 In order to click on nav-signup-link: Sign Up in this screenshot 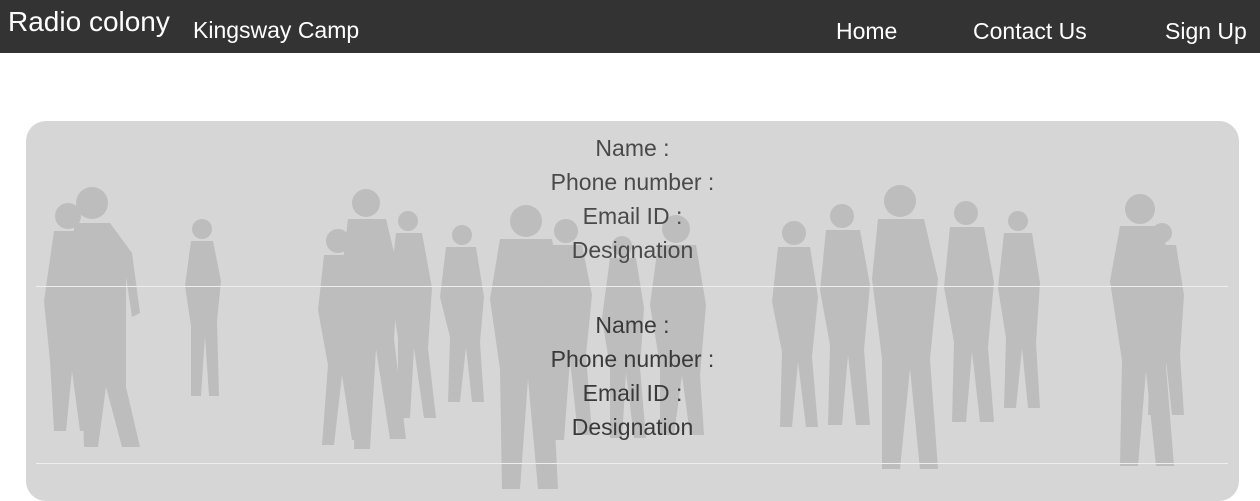, I will do `click(1206, 31)`.